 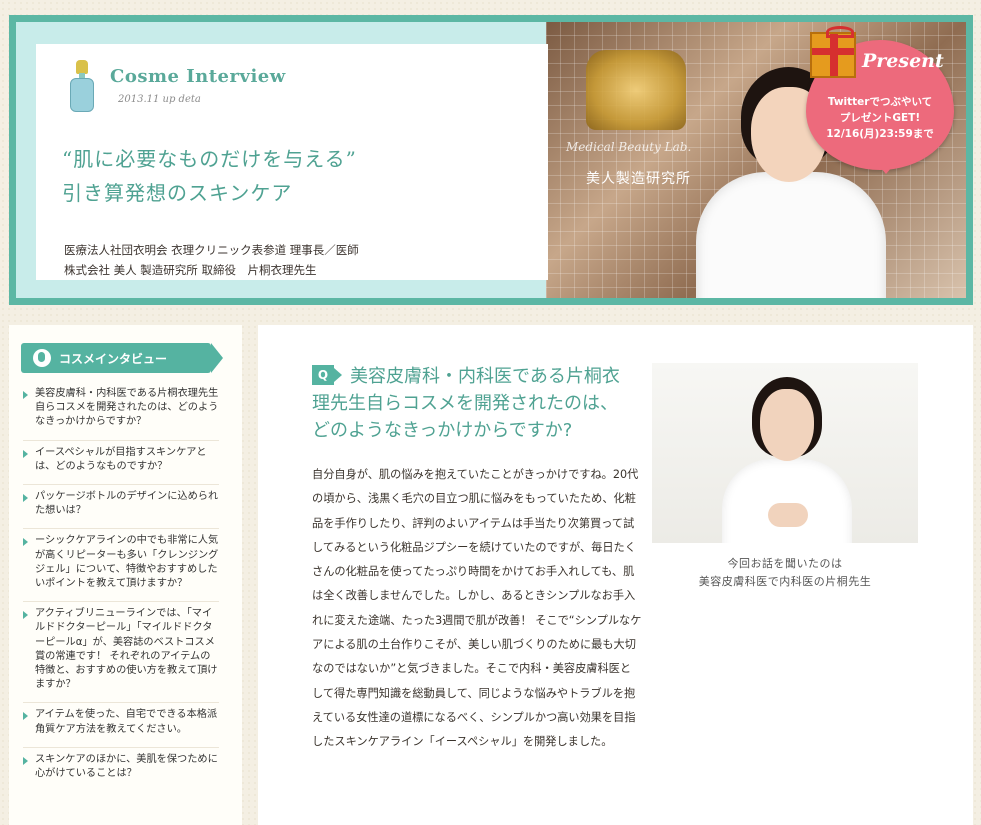 I want to click on present-line2: プレゼントGET!, so click(x=880, y=118).